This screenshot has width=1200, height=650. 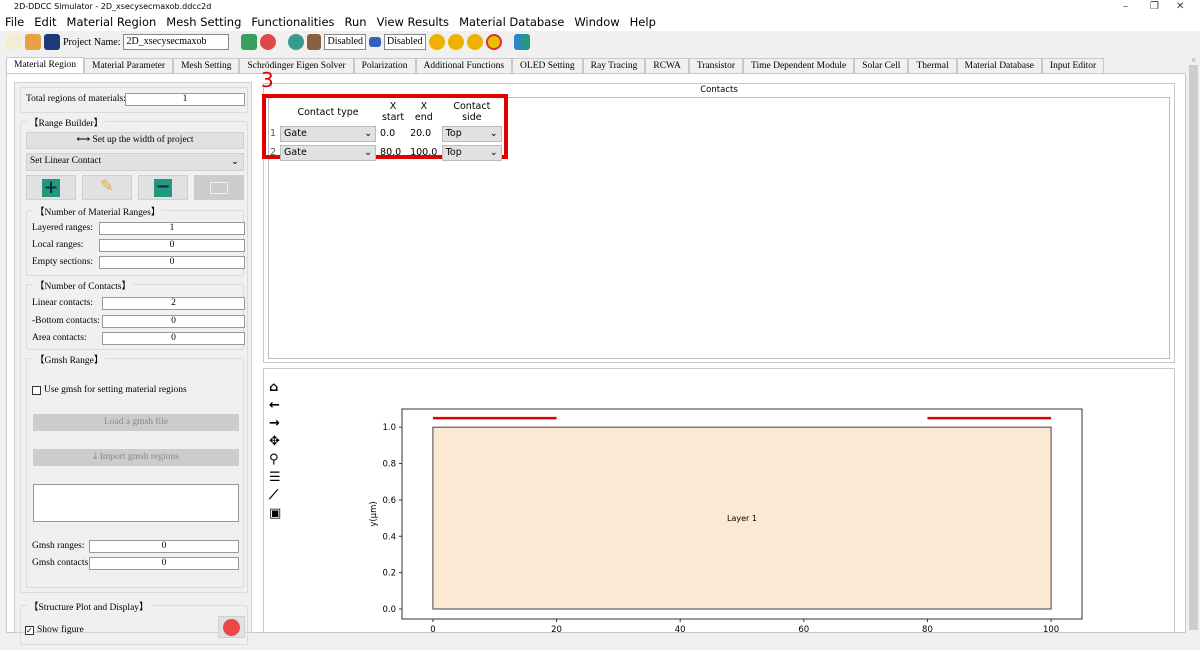 I want to click on mesh-icon, so click(x=296, y=42).